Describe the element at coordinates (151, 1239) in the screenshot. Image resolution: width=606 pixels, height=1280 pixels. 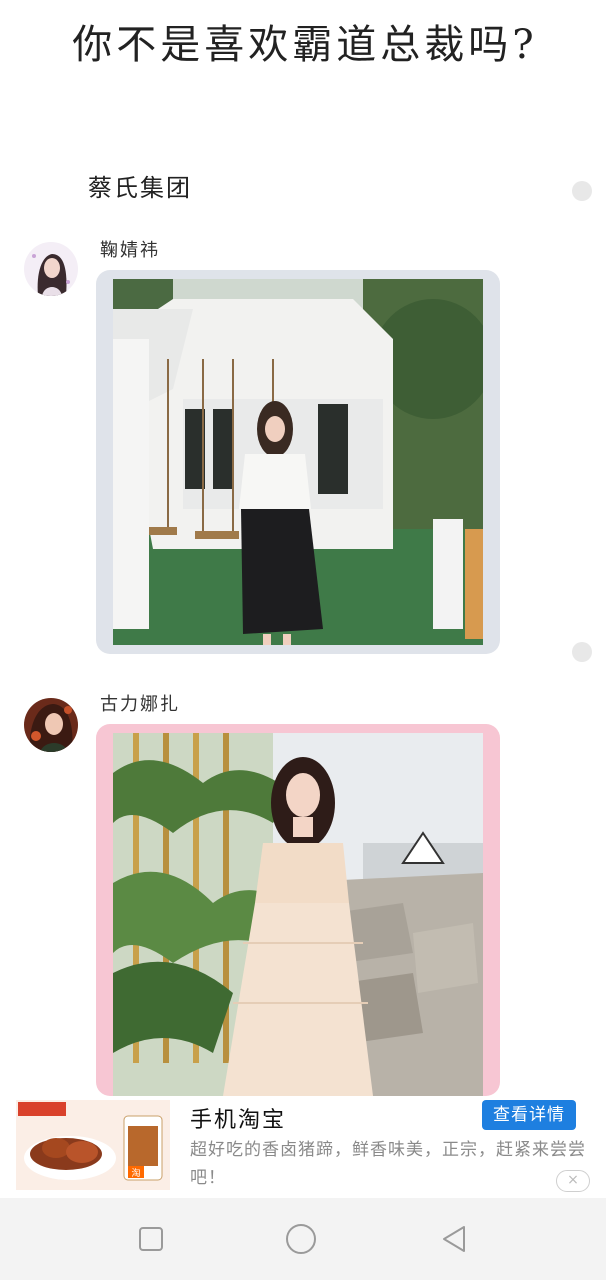
I see `square-icon` at that location.